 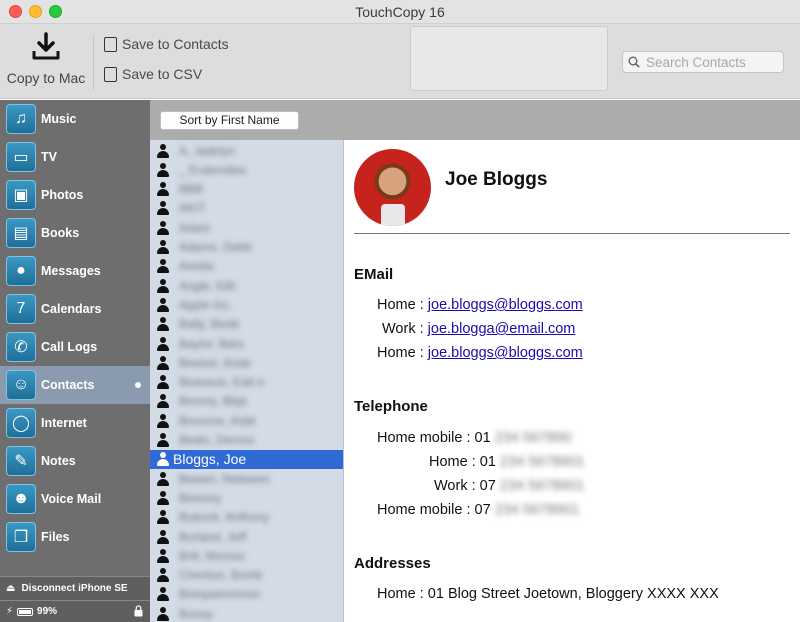 I want to click on sidebar-item-files: ❐ Files, so click(x=75, y=537).